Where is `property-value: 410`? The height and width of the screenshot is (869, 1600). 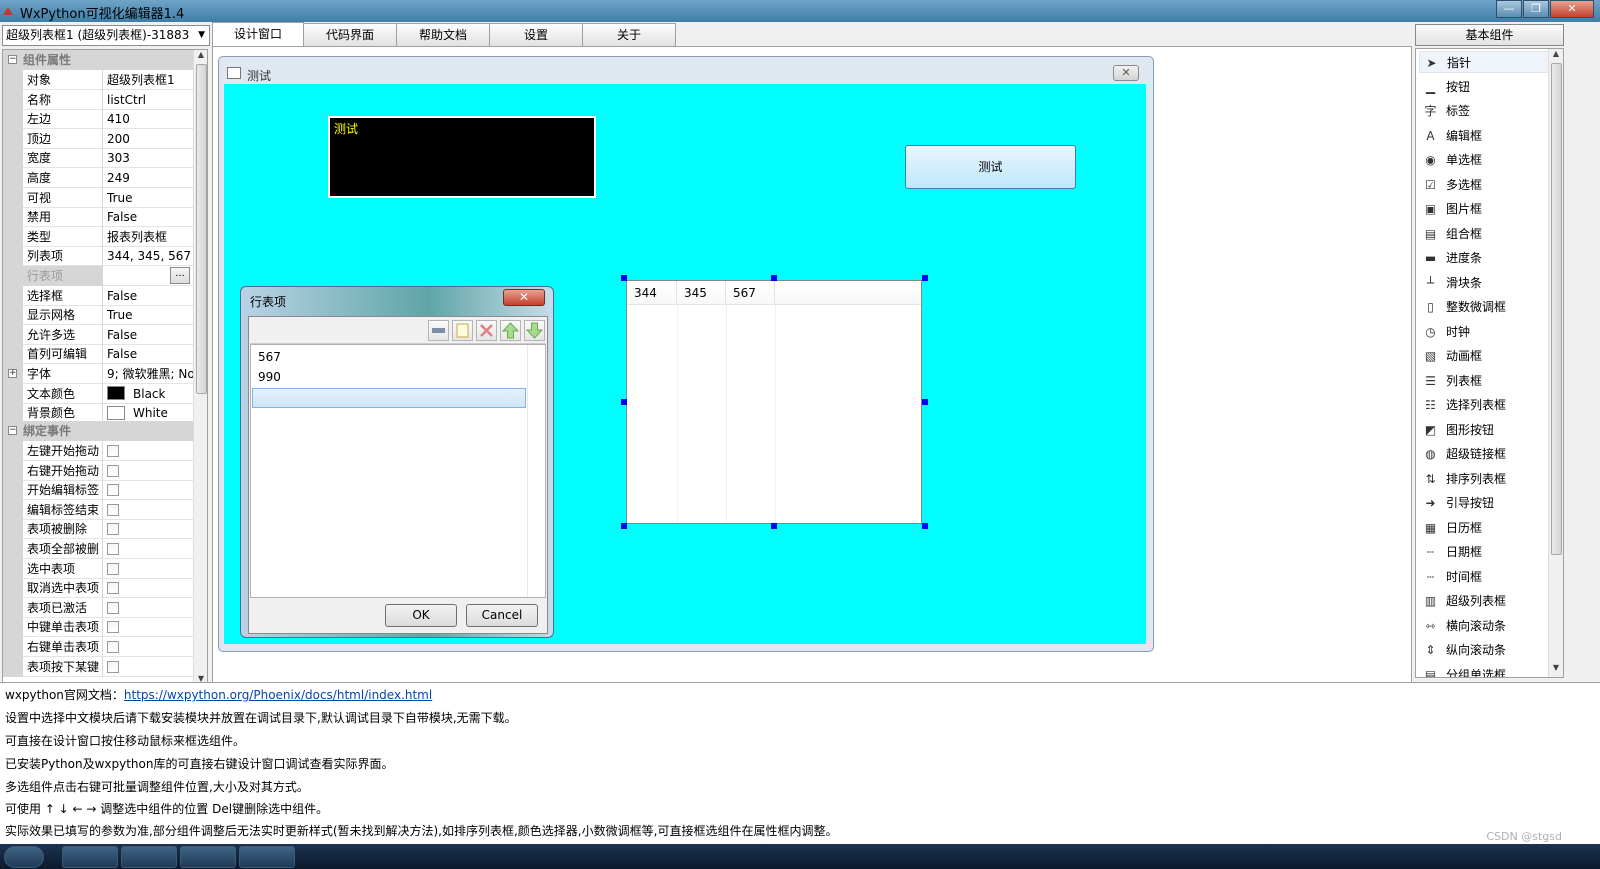 property-value: 410 is located at coordinates (149, 119).